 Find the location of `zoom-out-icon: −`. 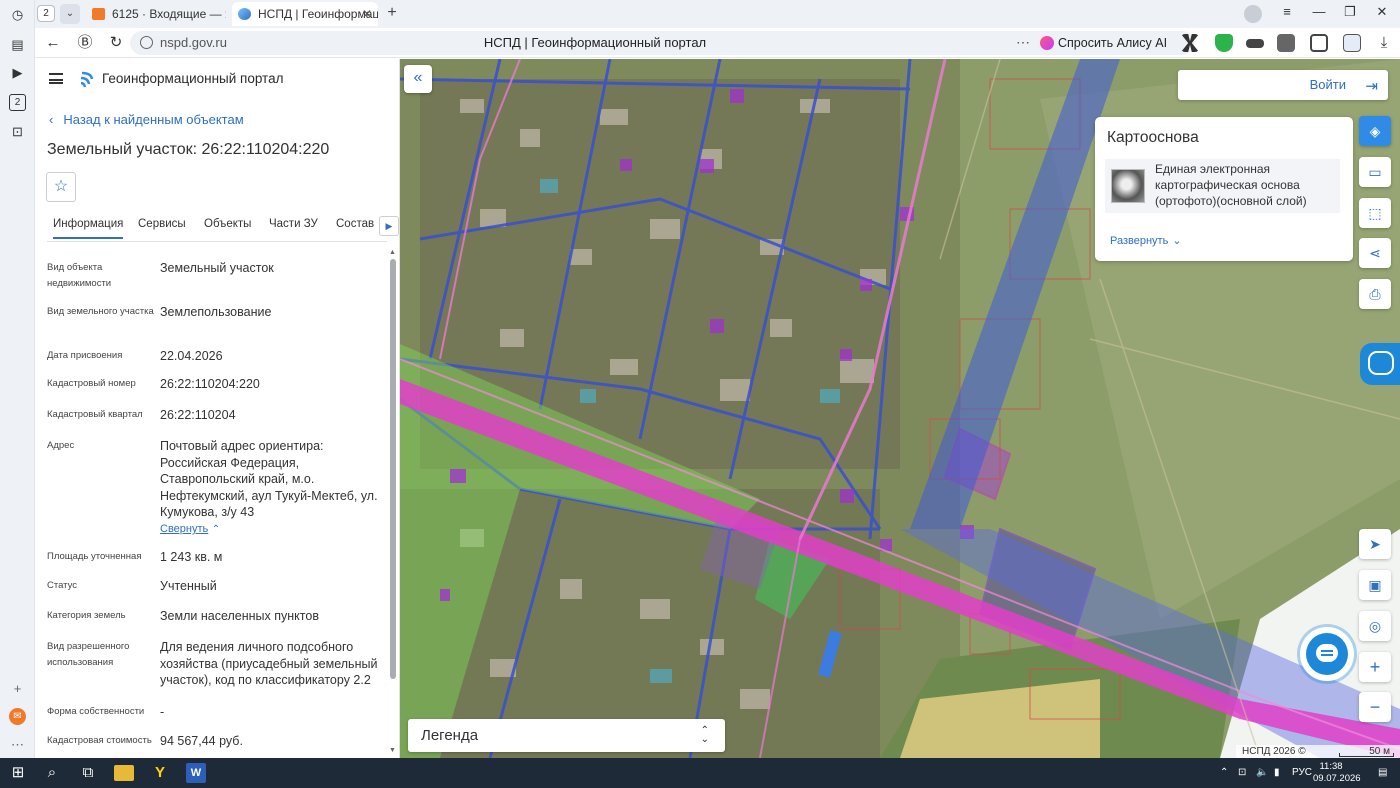

zoom-out-icon: − is located at coordinates (1375, 707).